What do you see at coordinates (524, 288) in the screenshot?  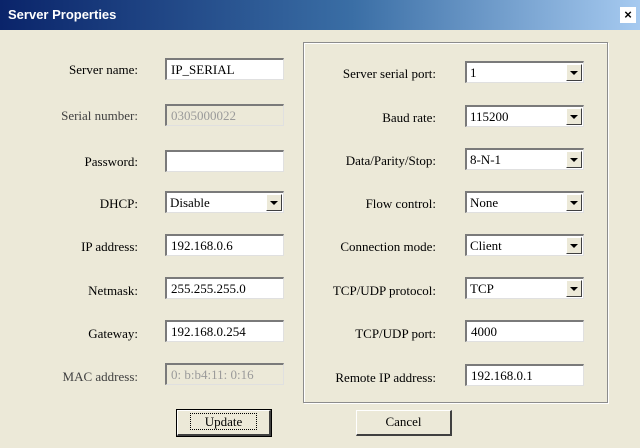 I see `tcp-udp-protocol-select: TCP` at bounding box center [524, 288].